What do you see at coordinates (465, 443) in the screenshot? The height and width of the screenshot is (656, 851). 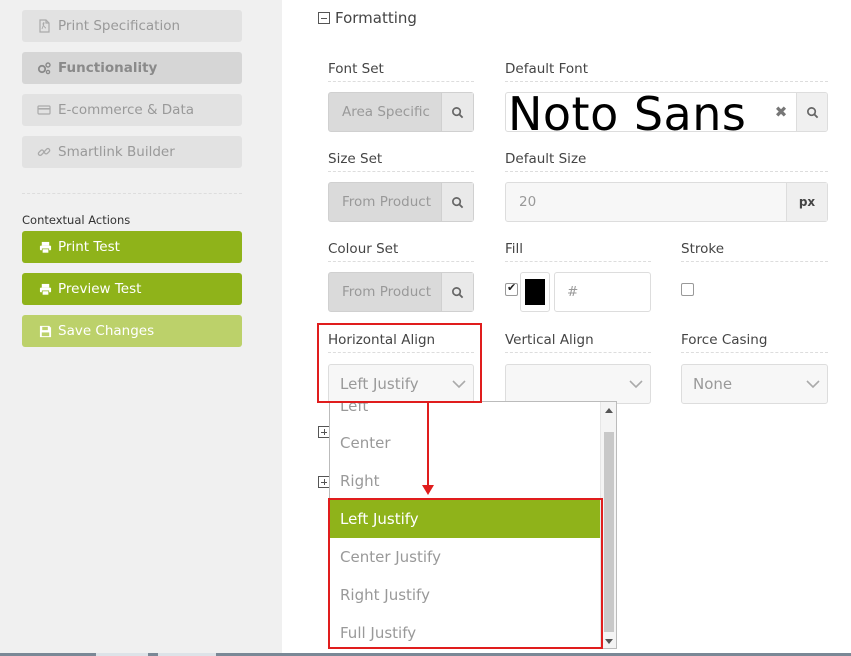 I see `dropdown-option: Center` at bounding box center [465, 443].